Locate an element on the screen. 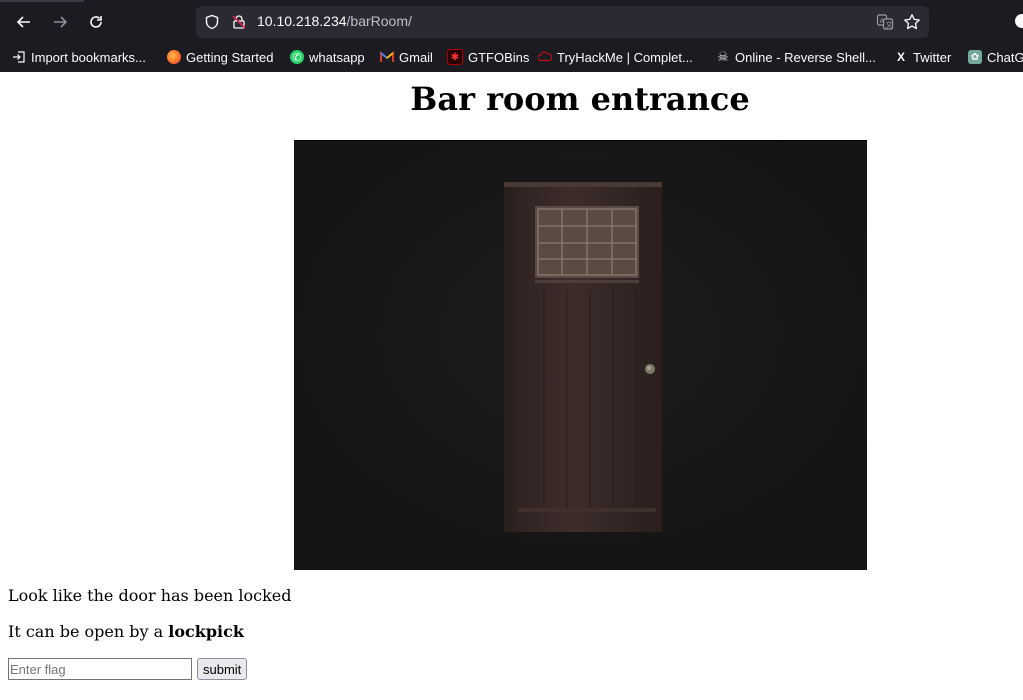  bookmark-getting-started: Getting Started is located at coordinates (220, 57).